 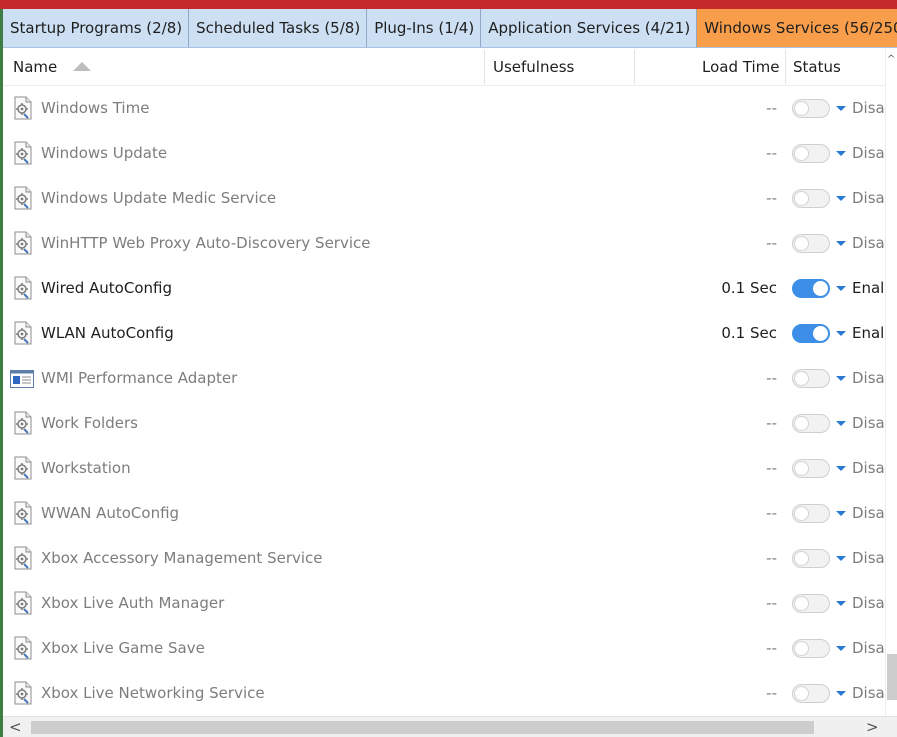 I want to click on scroll-left-icon: <, so click(x=15, y=727).